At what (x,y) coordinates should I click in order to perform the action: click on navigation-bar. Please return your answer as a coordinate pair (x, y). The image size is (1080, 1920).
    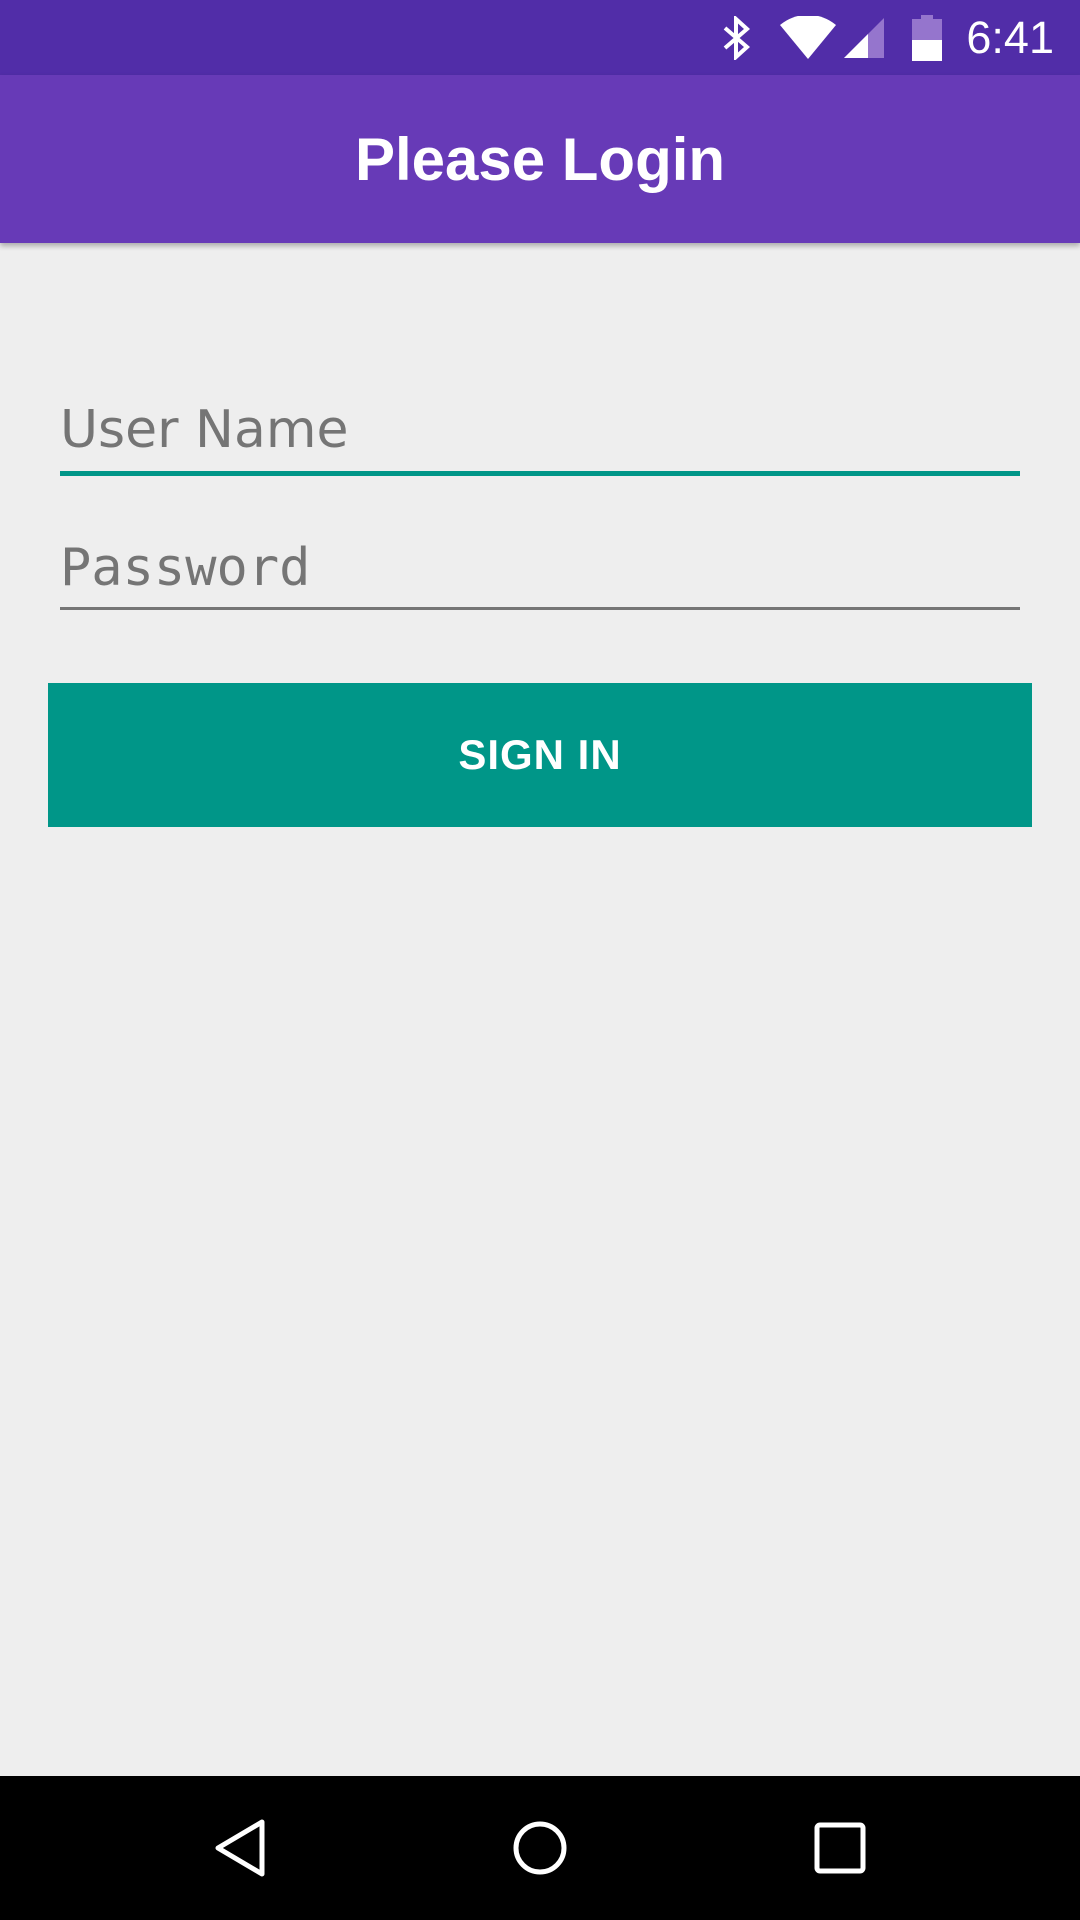
    Looking at the image, I should click on (540, 1848).